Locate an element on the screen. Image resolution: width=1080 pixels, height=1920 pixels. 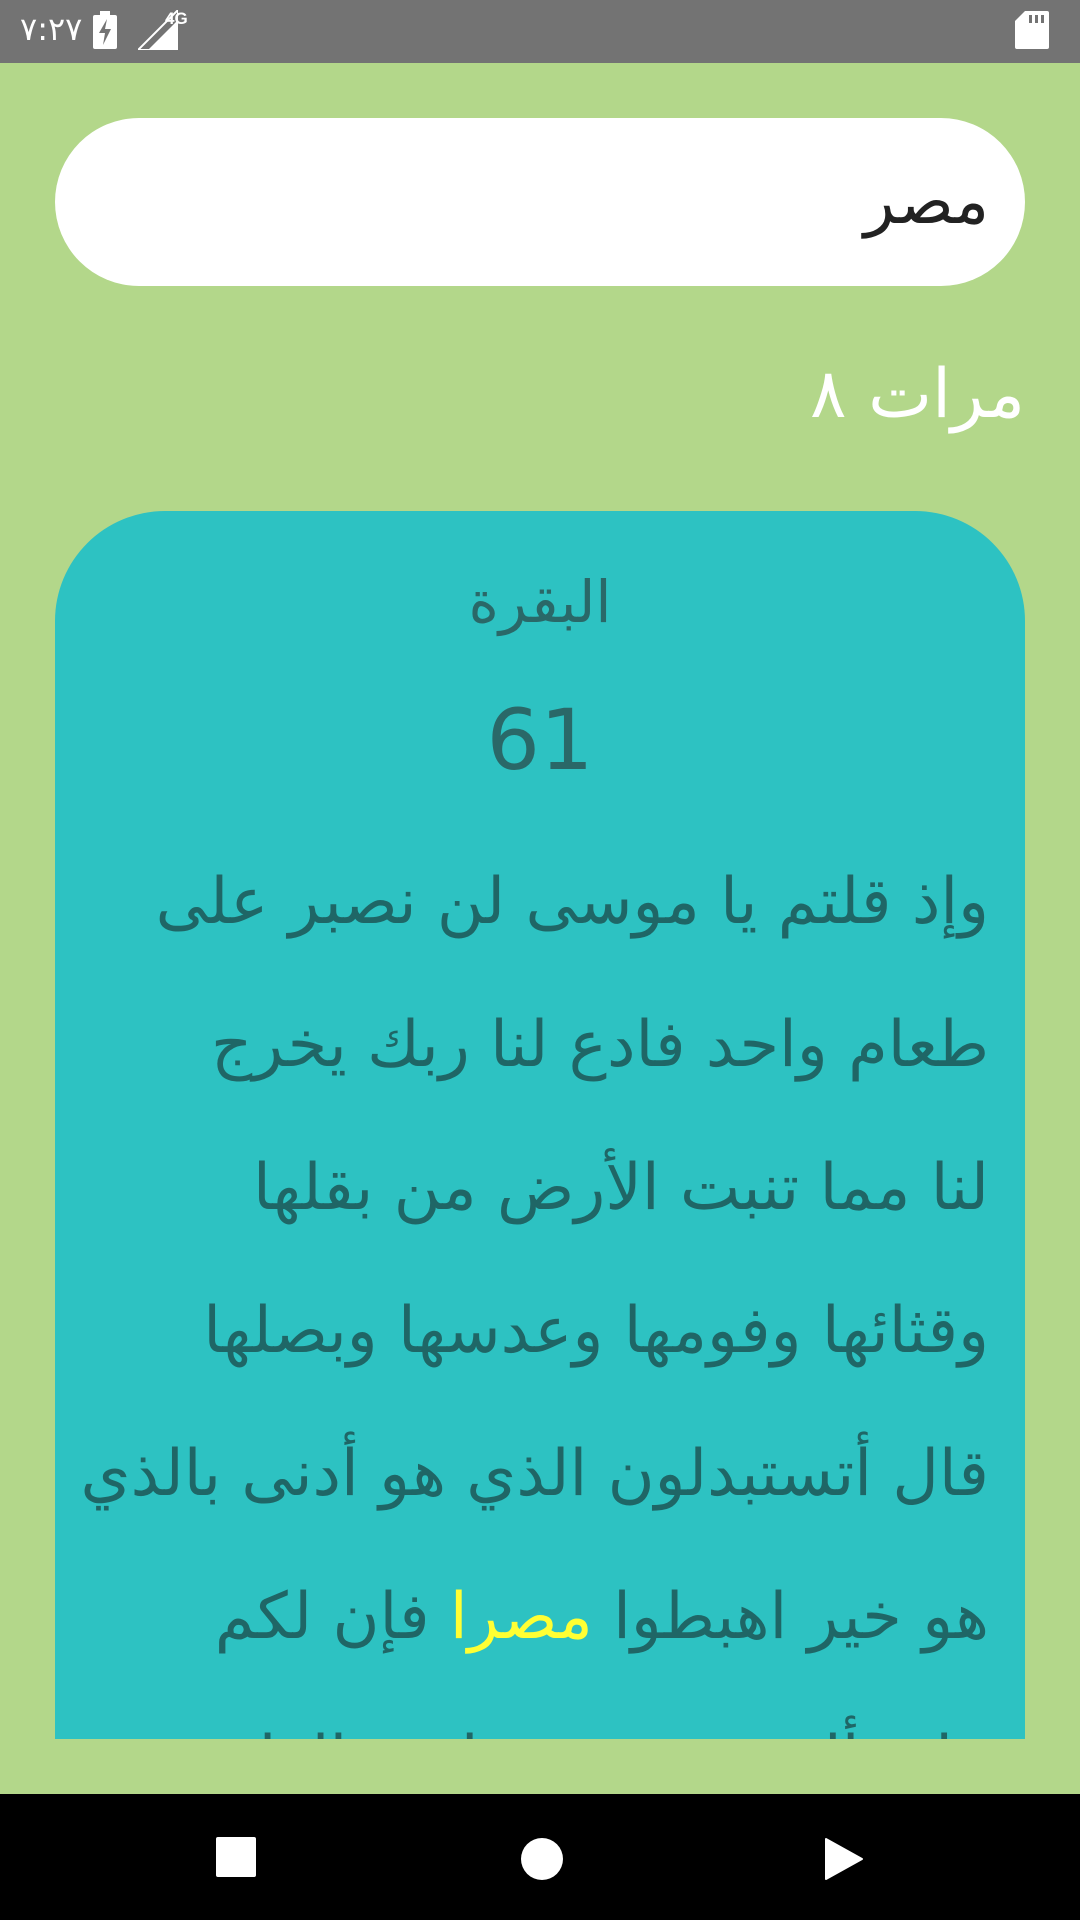
sd-card-icon is located at coordinates (1032, 32).